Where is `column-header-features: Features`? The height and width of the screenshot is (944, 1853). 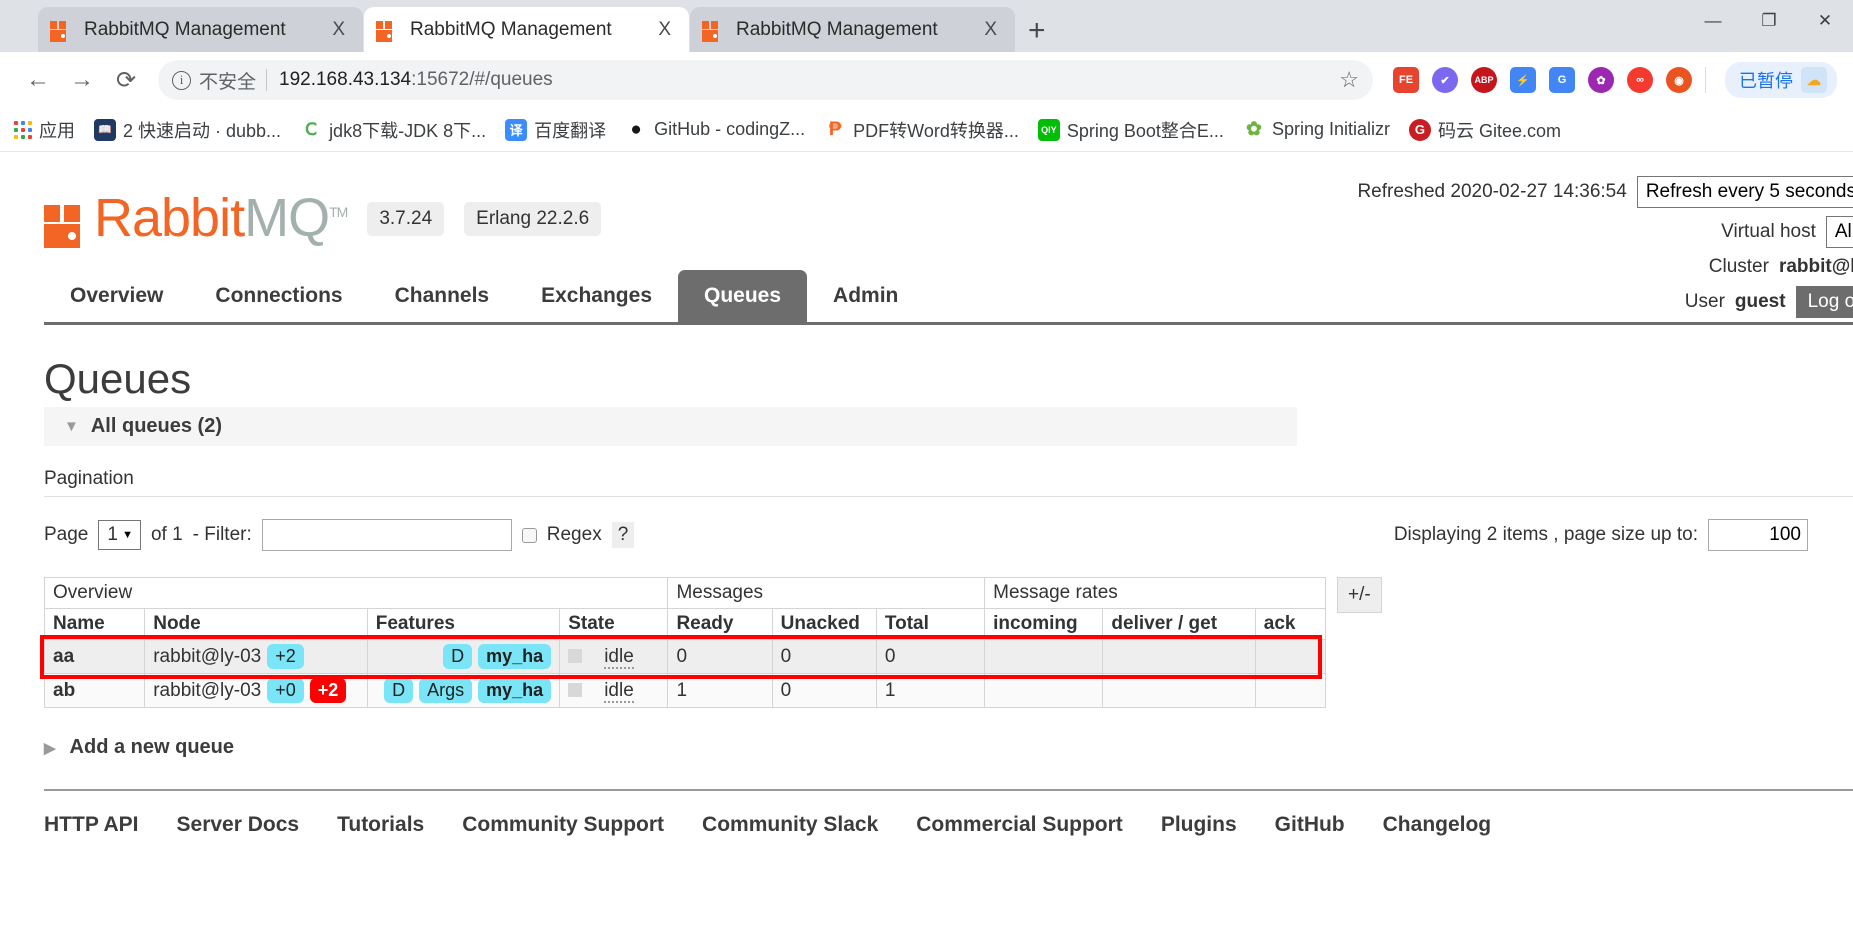 column-header-features: Features is located at coordinates (463, 624).